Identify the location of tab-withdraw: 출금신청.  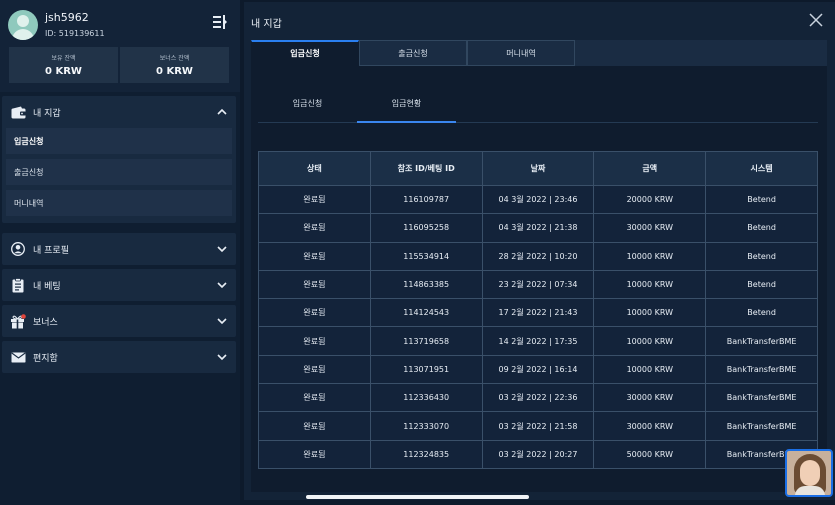
(413, 53).